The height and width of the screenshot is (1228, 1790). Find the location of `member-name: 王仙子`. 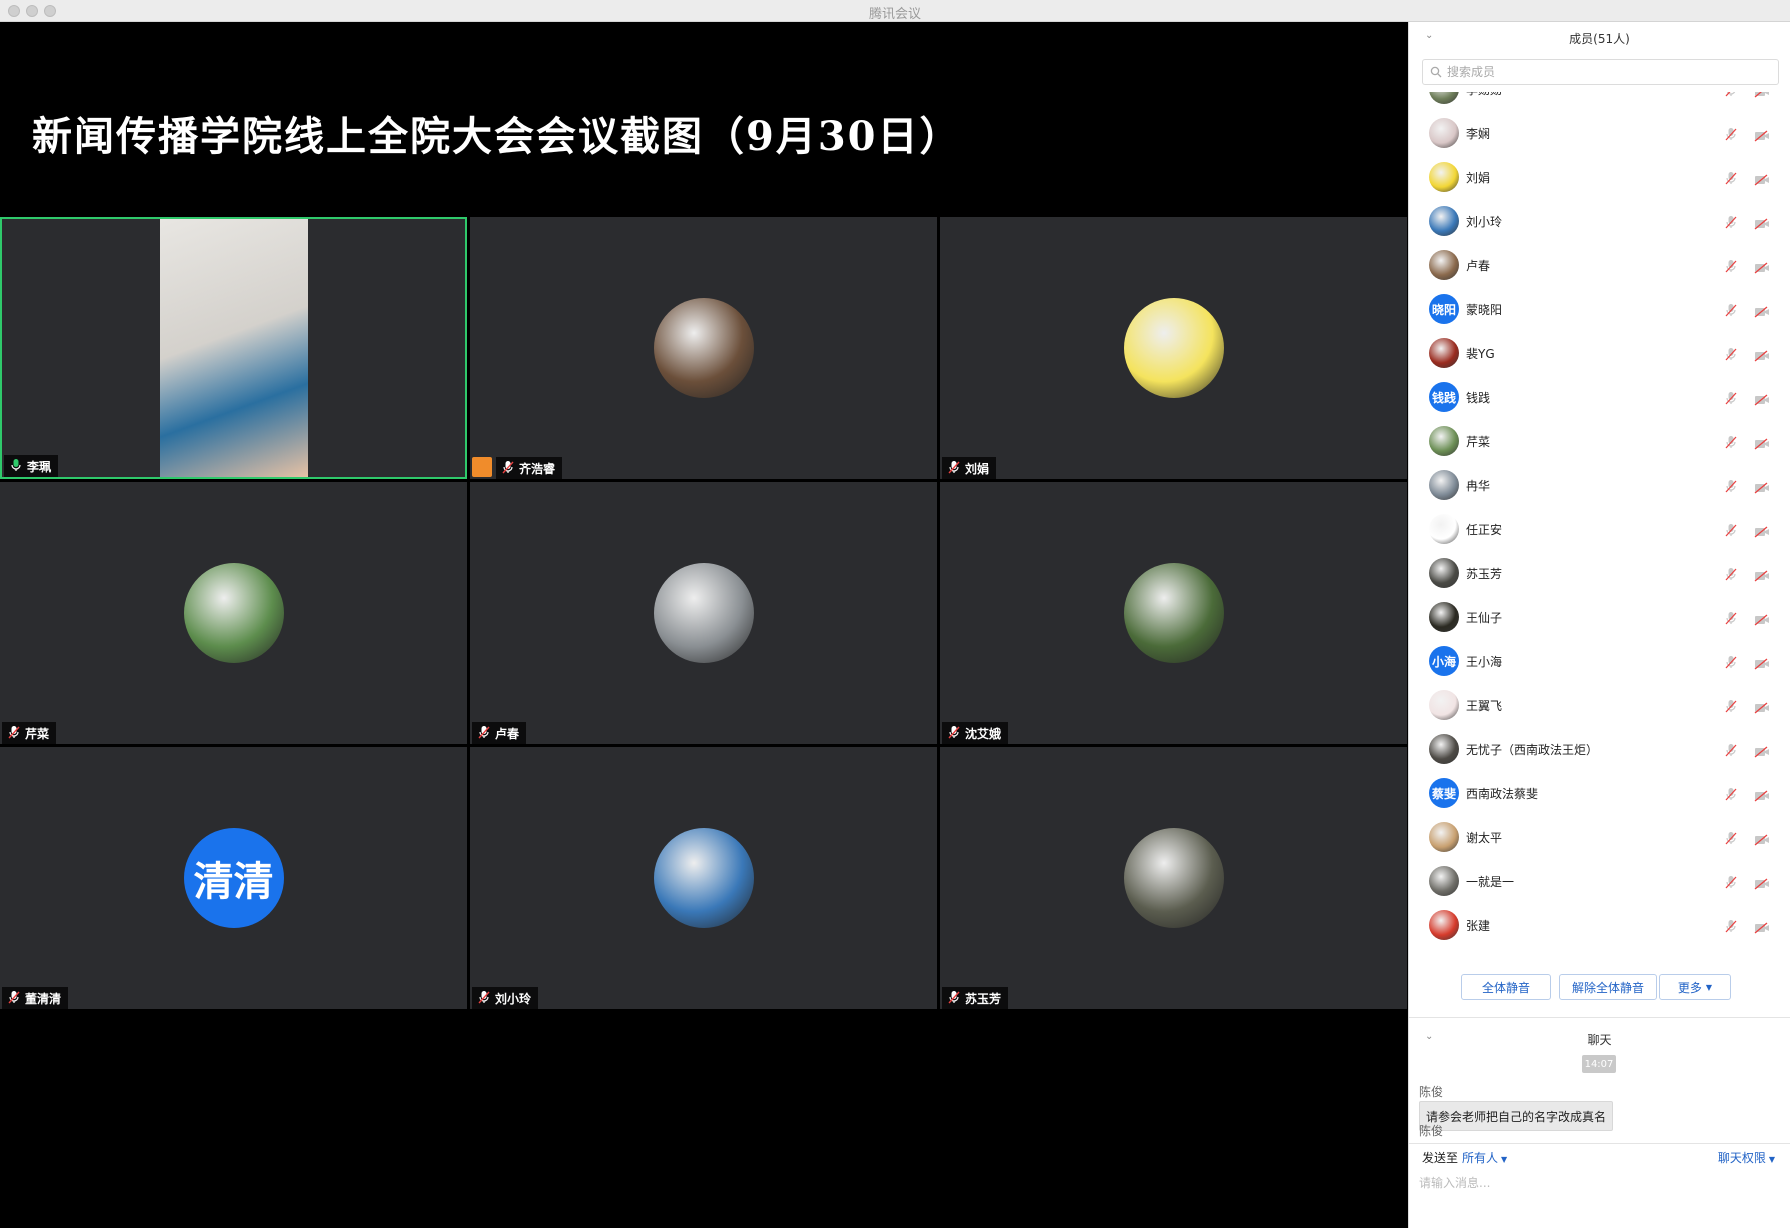

member-name: 王仙子 is located at coordinates (1484, 618).